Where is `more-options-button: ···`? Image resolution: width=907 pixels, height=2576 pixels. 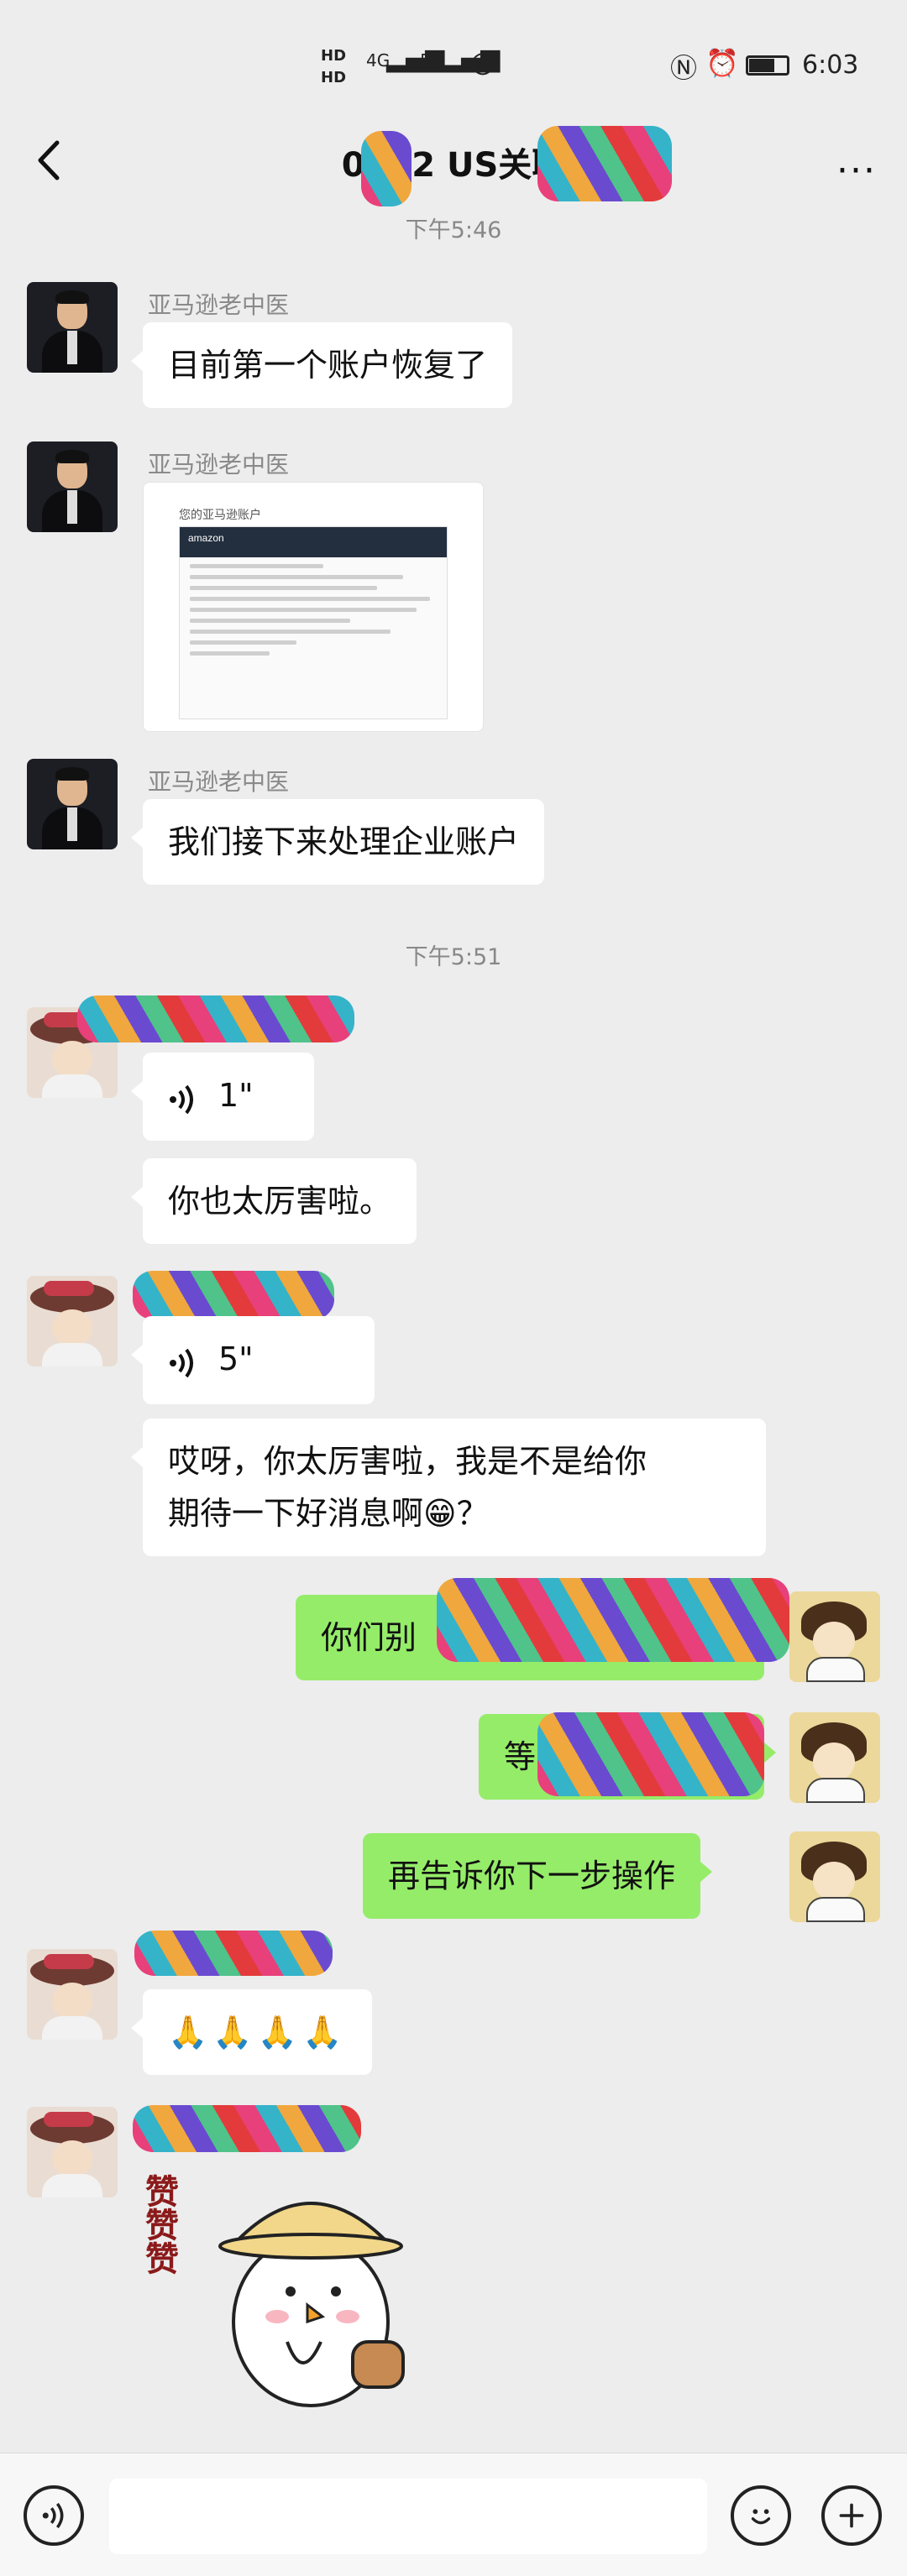
more-options-button: ··· is located at coordinates (856, 170).